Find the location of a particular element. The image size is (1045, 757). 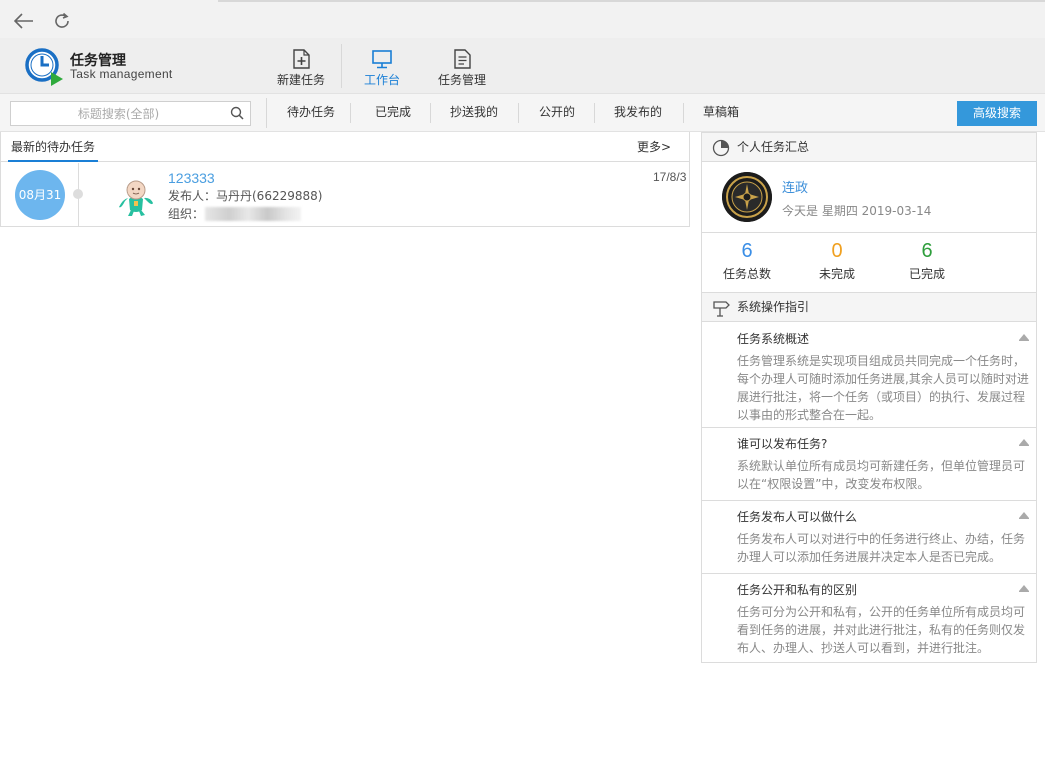

app-header: 任务管理 Task management 新建任务 工作台 任务管理 is located at coordinates (522, 65).